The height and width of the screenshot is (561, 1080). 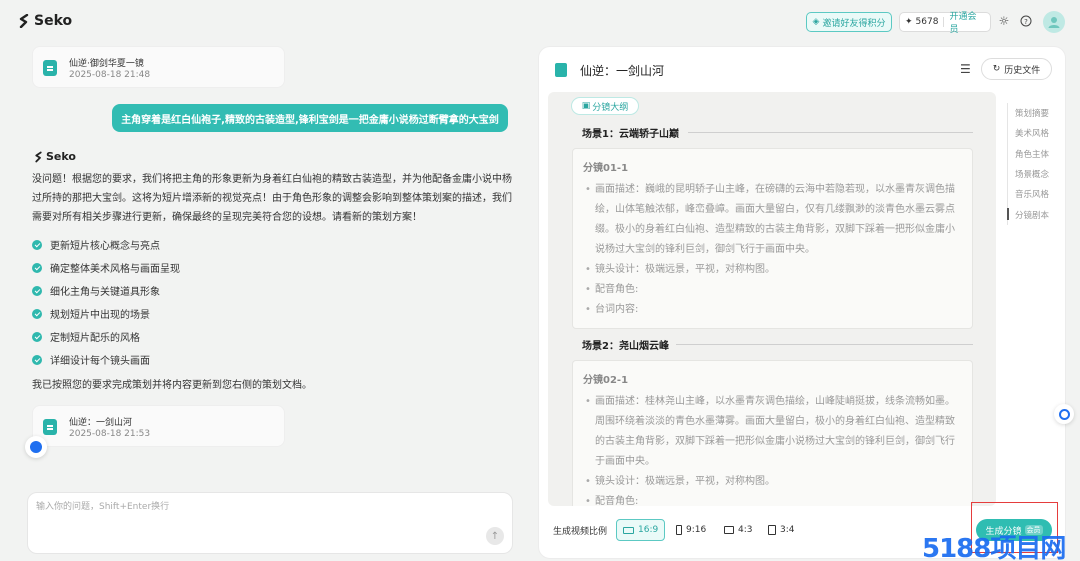 I want to click on toc-item: 角色主体, so click(x=1028, y=154).